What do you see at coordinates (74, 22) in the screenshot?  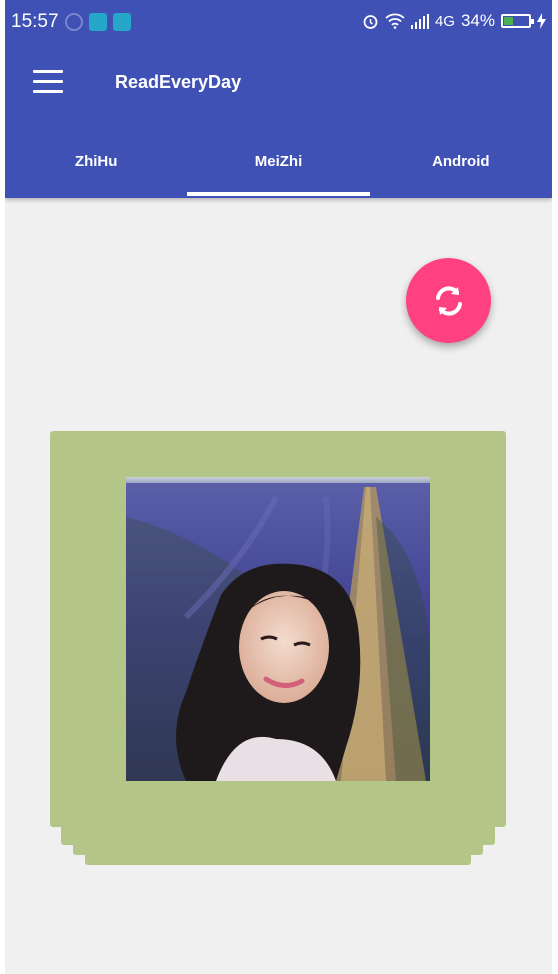 I see `notification-icon` at bounding box center [74, 22].